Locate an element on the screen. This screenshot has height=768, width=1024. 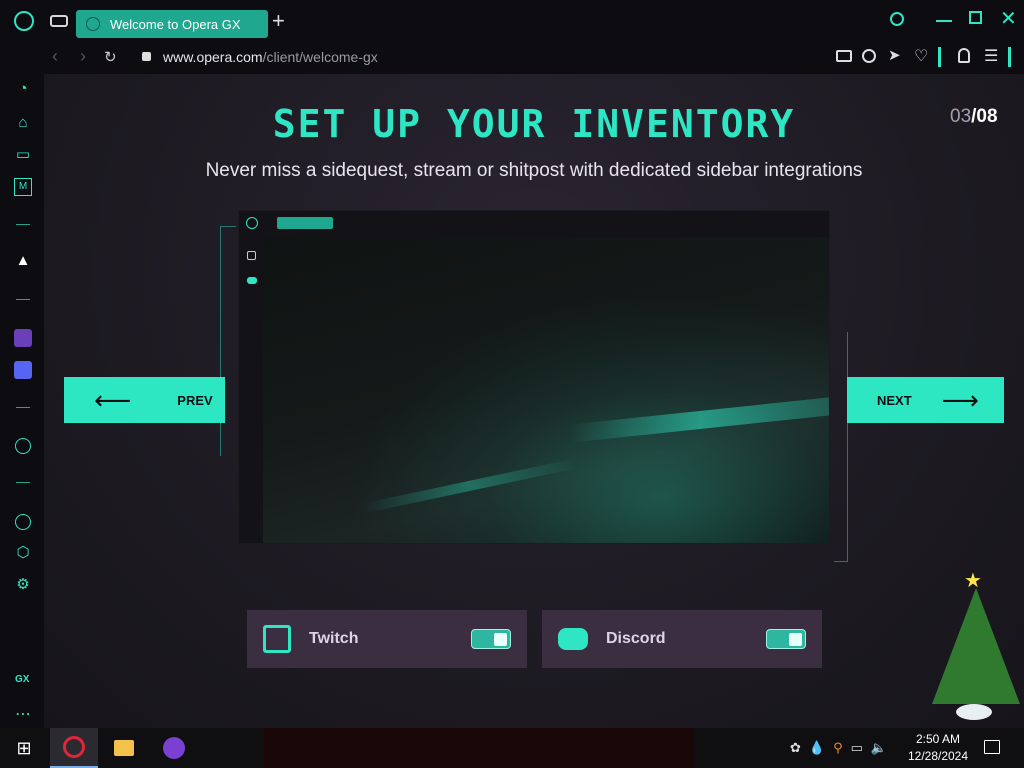
next-label: NEXT is located at coordinates (894, 400).